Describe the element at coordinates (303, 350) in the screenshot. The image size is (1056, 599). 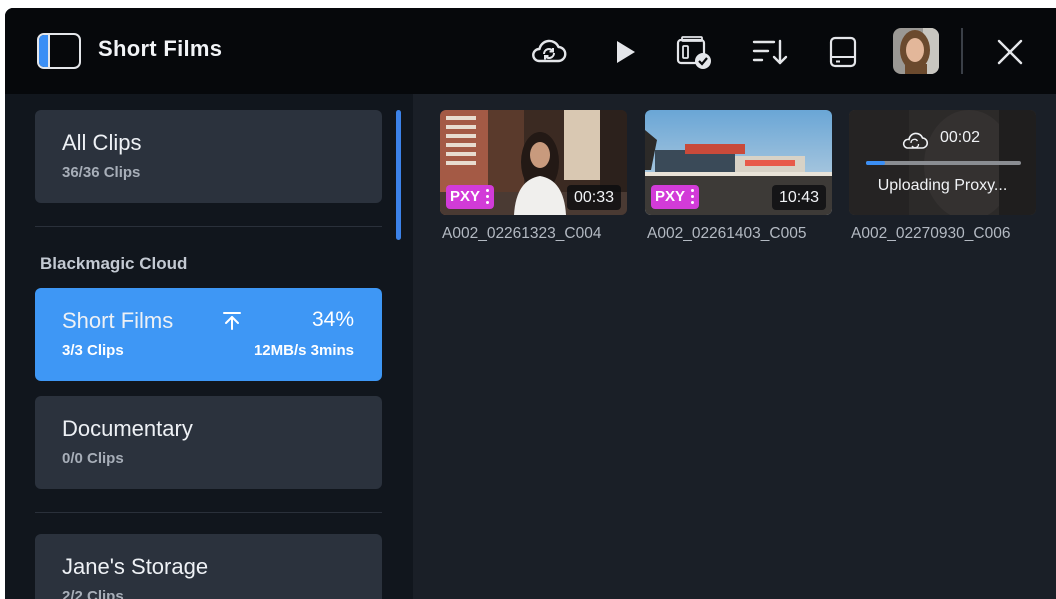
I see `upload-rate: 12MB/s 3mins` at that location.